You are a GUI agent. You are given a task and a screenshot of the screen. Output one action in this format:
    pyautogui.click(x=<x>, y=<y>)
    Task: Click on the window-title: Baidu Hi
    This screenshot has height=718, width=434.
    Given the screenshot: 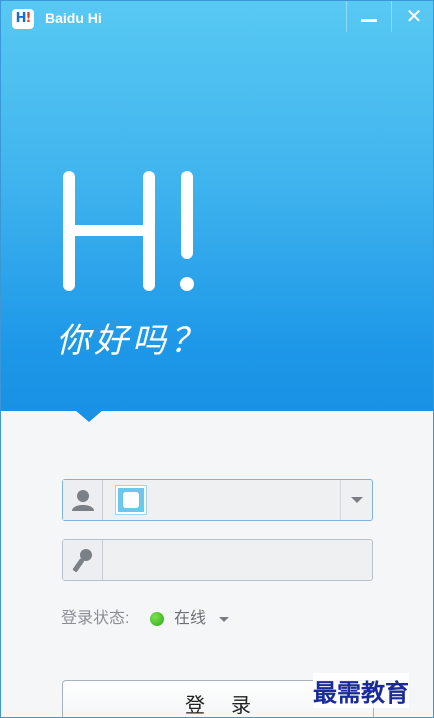 What is the action you would take?
    pyautogui.click(x=73, y=18)
    